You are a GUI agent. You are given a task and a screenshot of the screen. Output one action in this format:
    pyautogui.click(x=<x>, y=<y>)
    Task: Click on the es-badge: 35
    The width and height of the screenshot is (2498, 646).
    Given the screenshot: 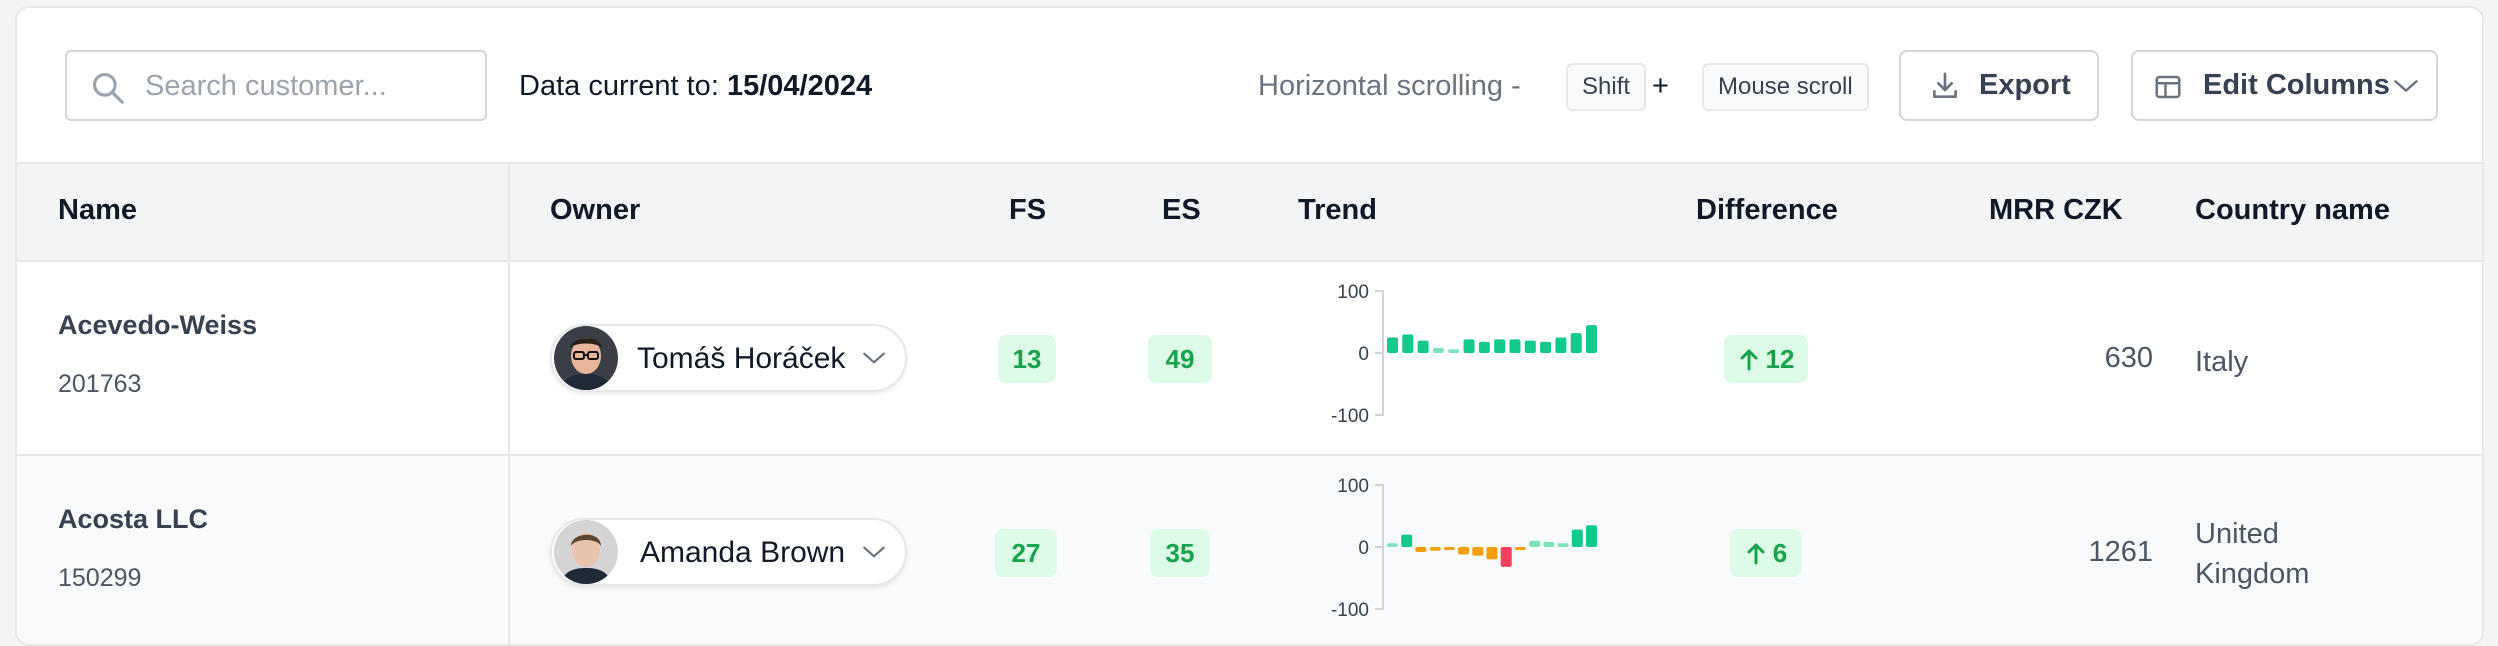 What is the action you would take?
    pyautogui.click(x=1180, y=553)
    